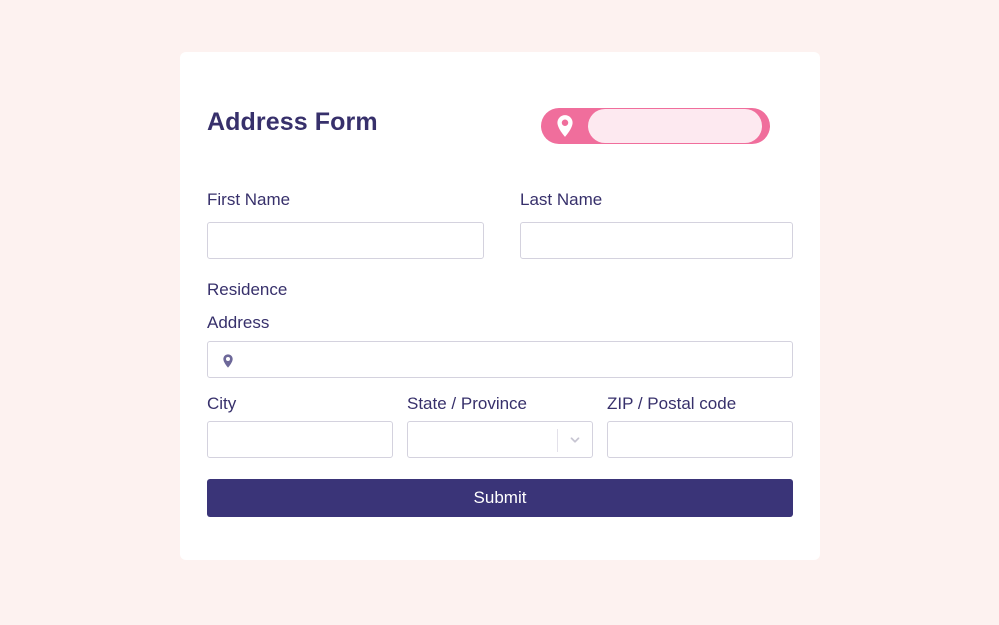 The width and height of the screenshot is (999, 625). What do you see at coordinates (238, 322) in the screenshot?
I see `address-label: Address` at bounding box center [238, 322].